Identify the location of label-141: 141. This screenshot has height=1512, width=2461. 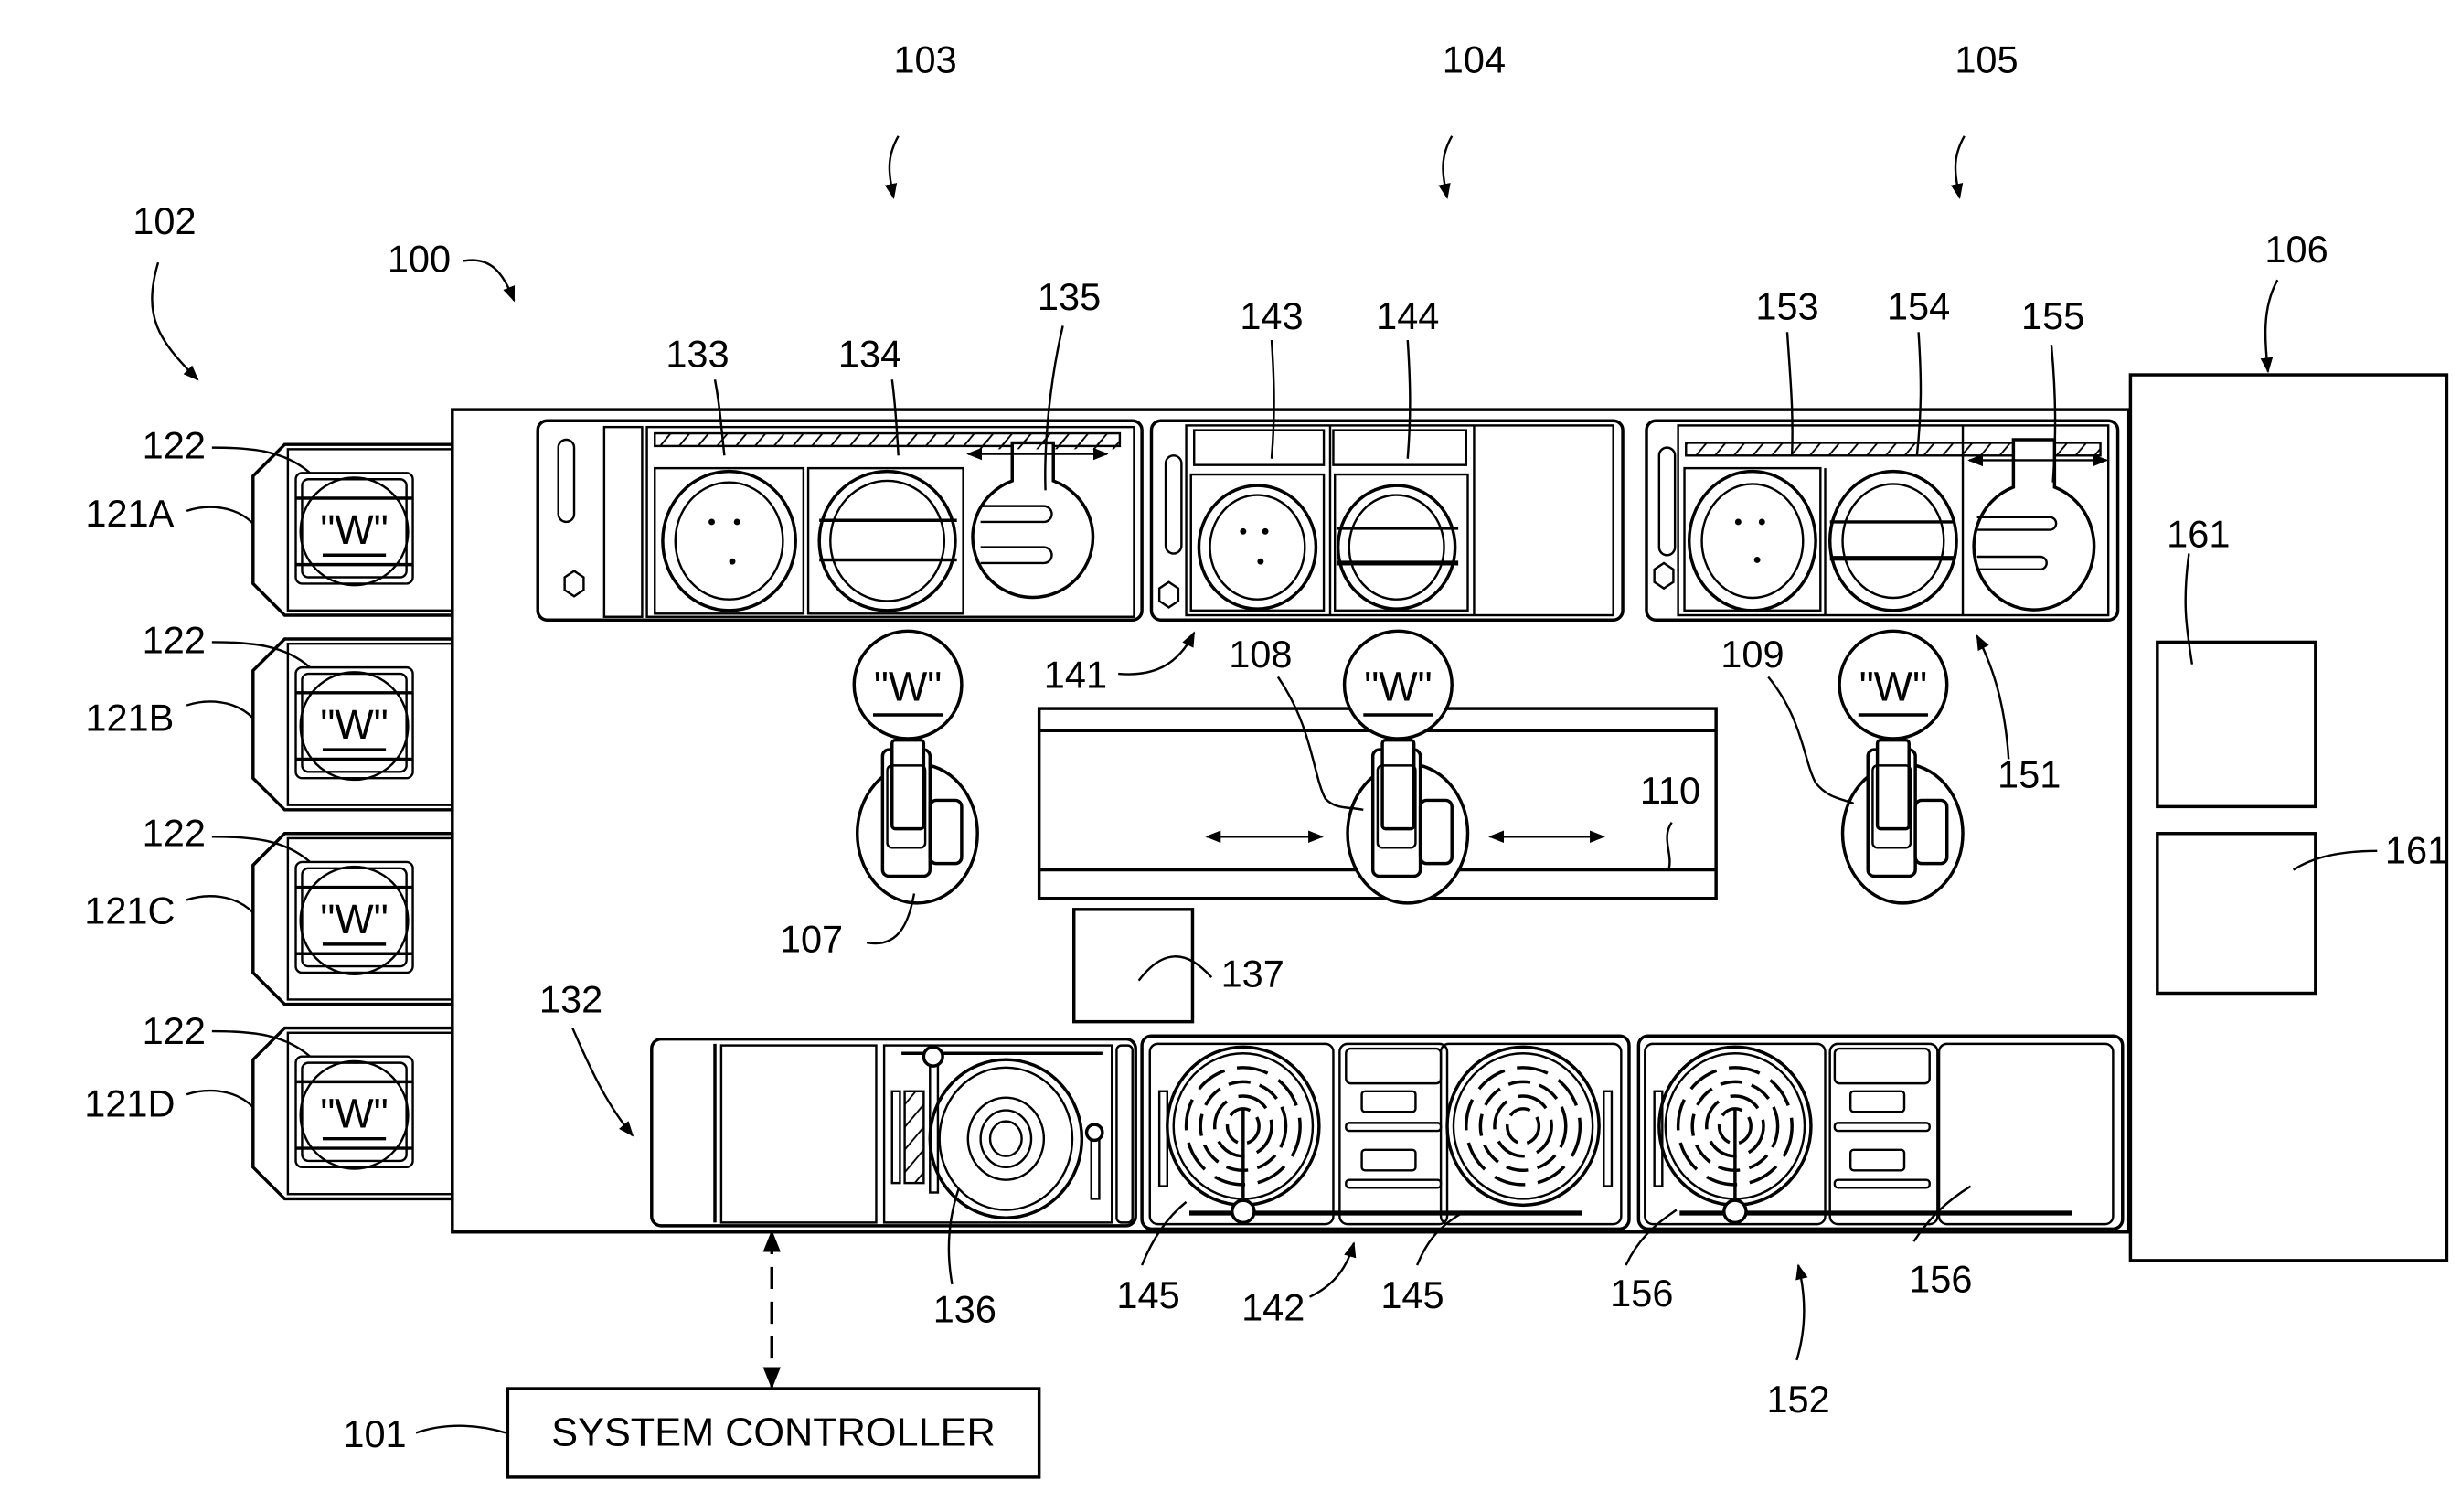
(1075, 675).